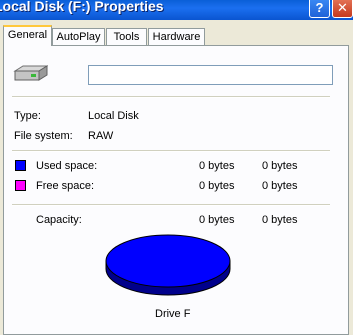 The width and height of the screenshot is (353, 335). I want to click on close-button: ✕, so click(342, 9).